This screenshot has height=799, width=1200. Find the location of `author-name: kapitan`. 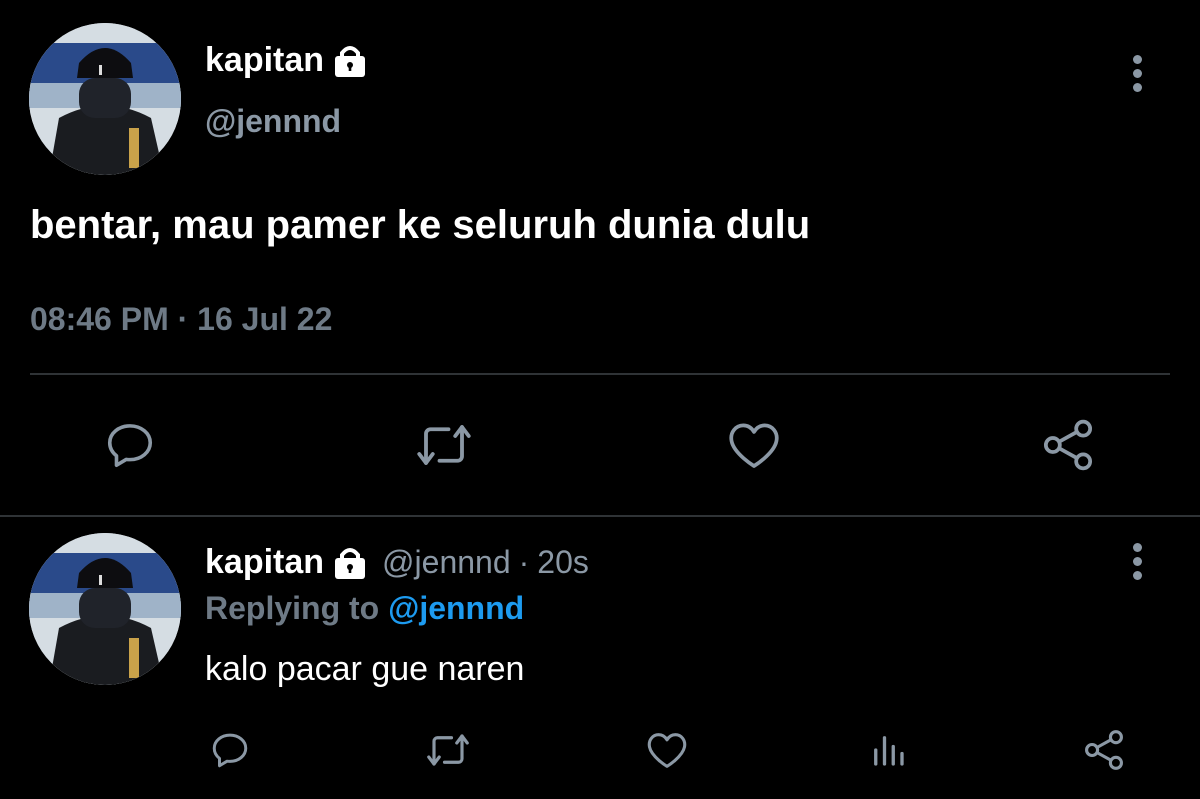

author-name: kapitan is located at coordinates (264, 60).